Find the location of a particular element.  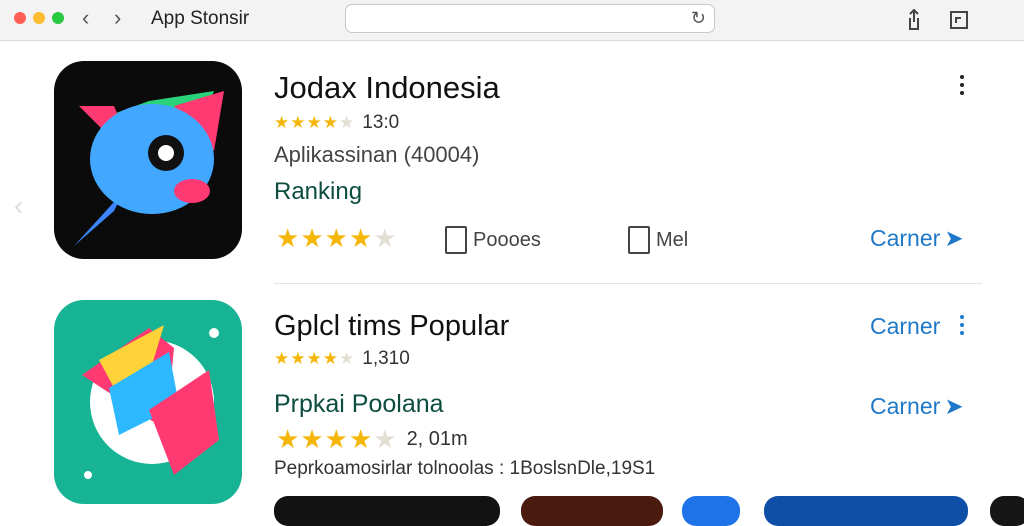

side-chevron-left-icon: ‹ is located at coordinates (18, 206).